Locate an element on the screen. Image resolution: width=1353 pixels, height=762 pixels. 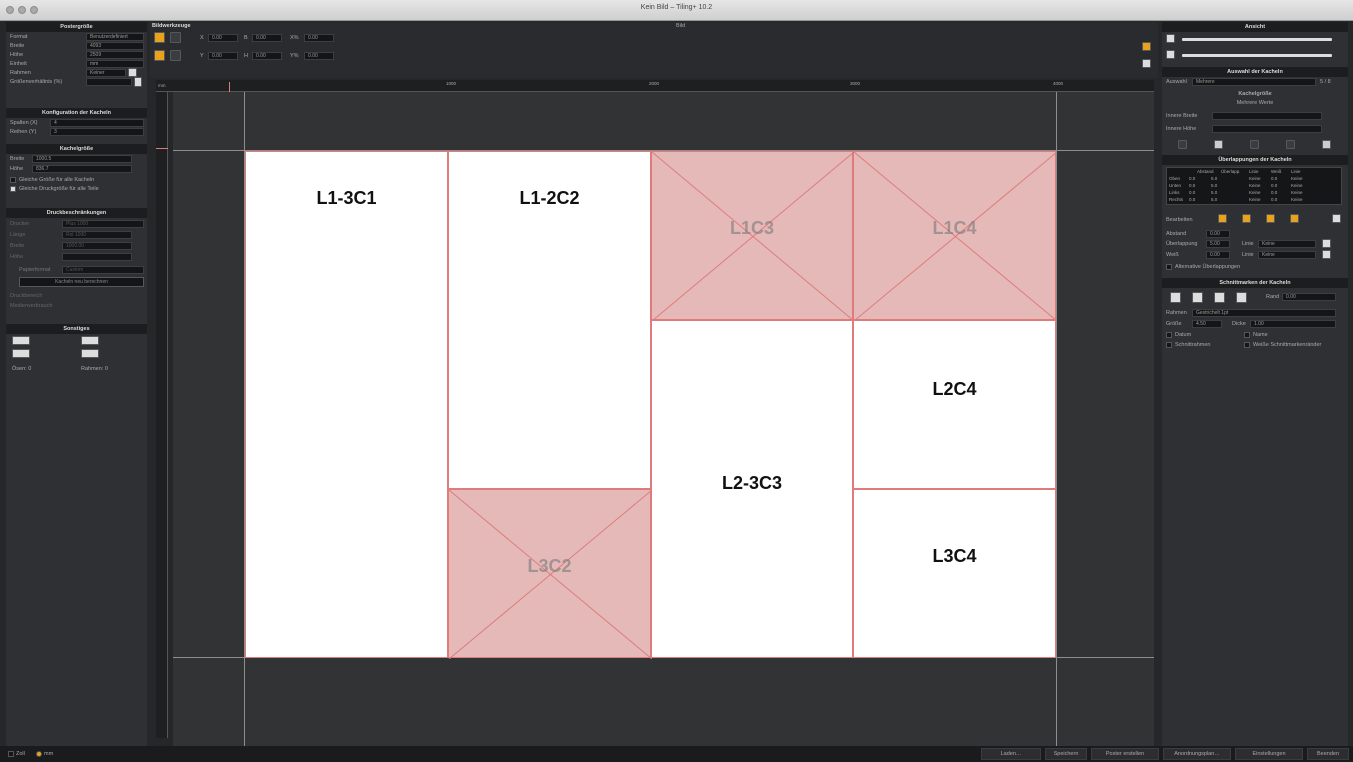
zoom-slider is located at coordinates (1257, 55).